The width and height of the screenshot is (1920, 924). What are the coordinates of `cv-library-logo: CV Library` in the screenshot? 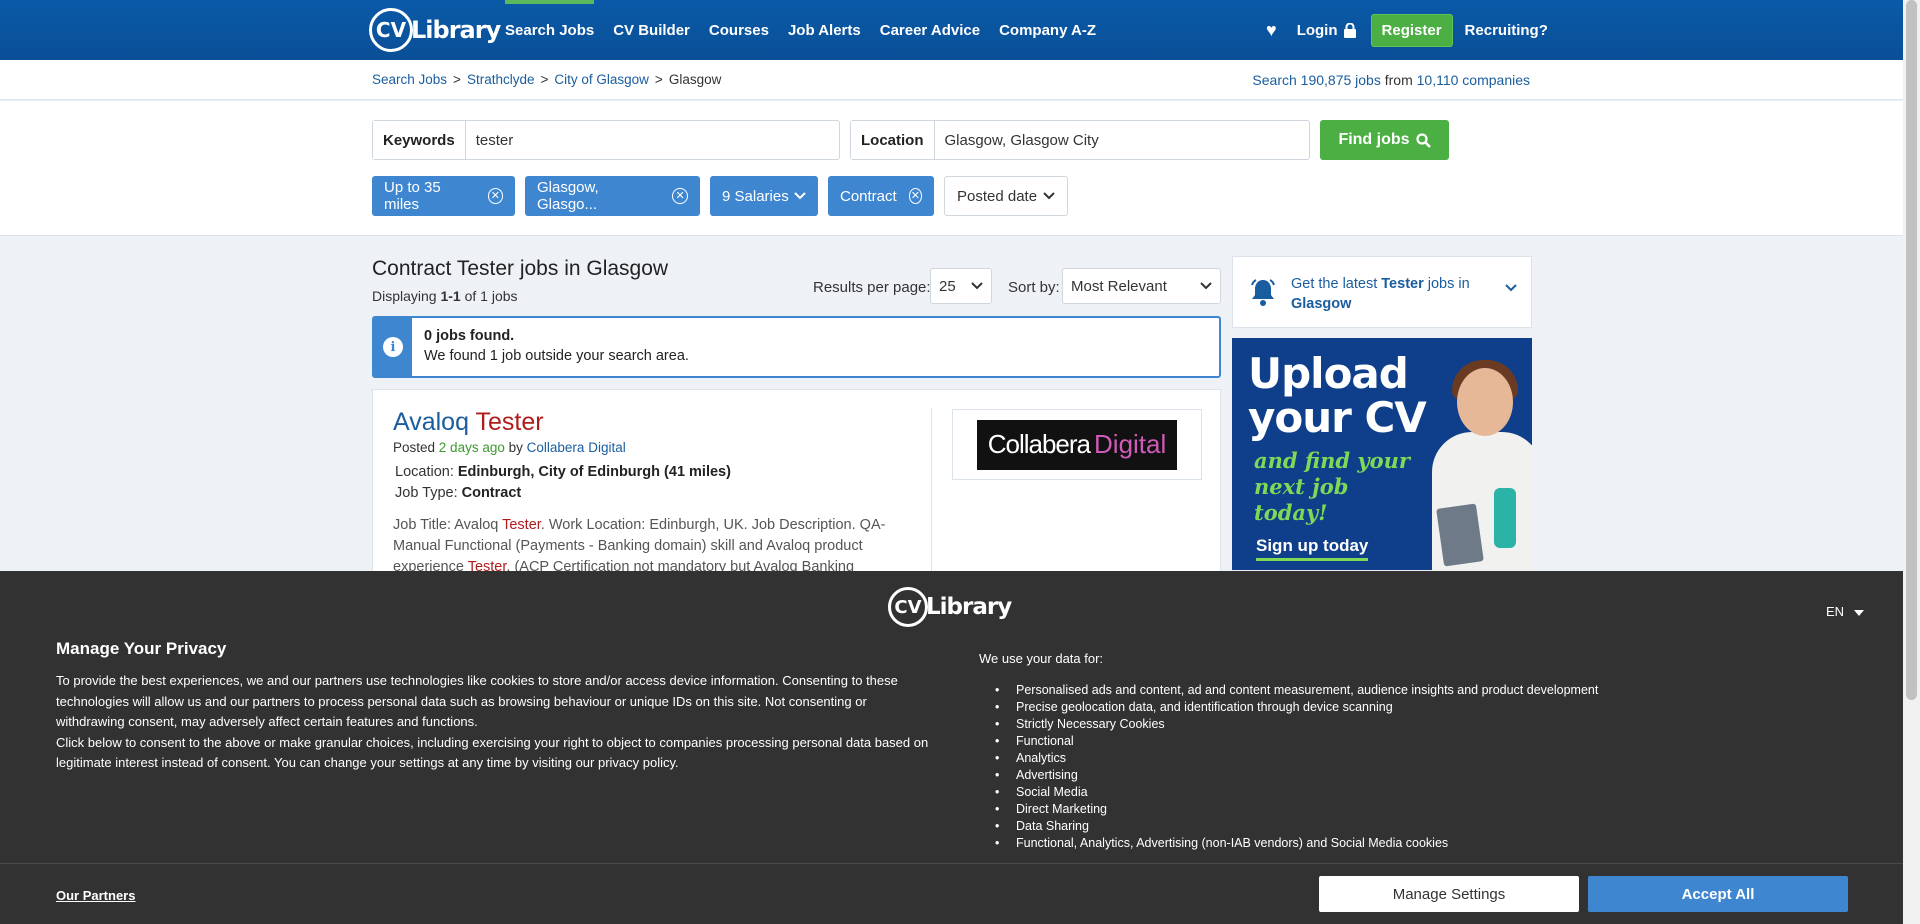 It's located at (435, 30).